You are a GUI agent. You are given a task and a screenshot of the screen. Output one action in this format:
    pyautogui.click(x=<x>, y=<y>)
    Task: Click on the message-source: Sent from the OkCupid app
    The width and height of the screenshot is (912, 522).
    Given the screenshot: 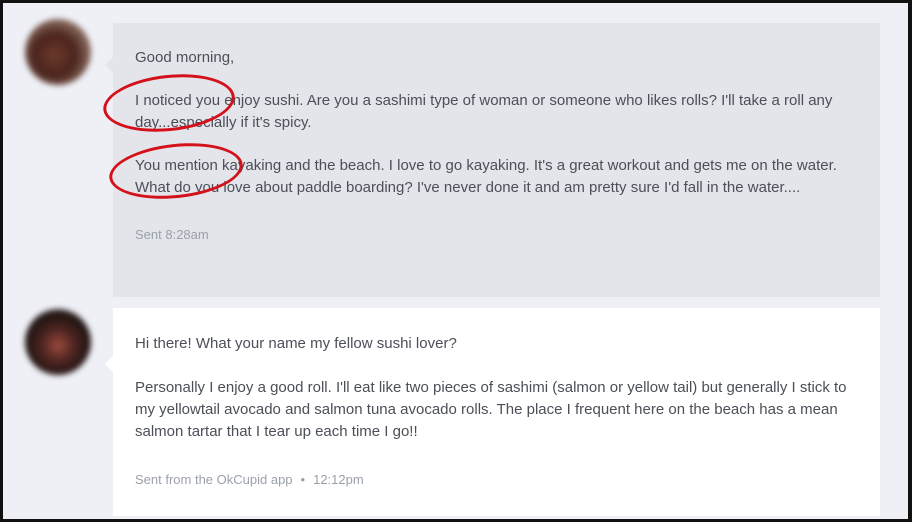 What is the action you would take?
    pyautogui.click(x=214, y=479)
    